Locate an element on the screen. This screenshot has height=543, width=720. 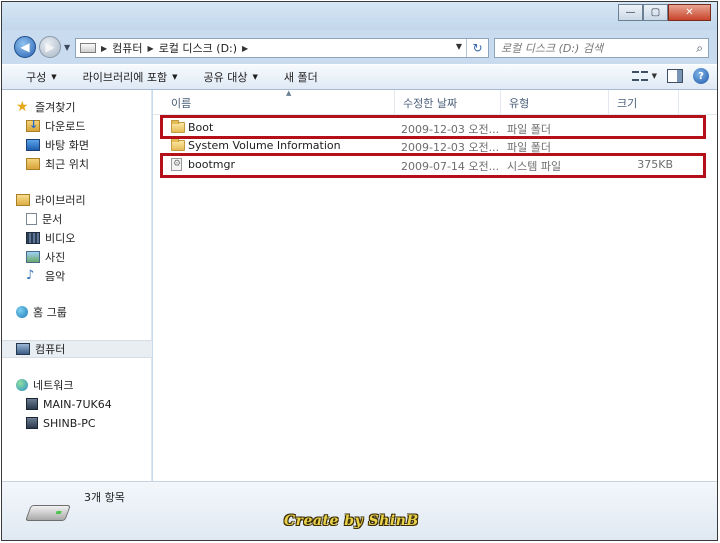
column-modified: 수정한 날짜 is located at coordinates (448, 102).